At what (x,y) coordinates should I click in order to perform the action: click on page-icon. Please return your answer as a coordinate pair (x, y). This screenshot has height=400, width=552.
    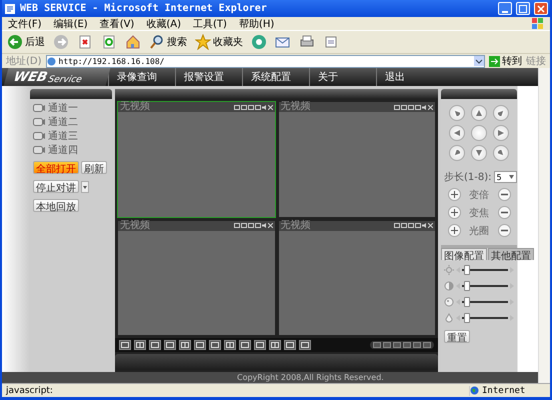
    Looking at the image, I should click on (51, 61).